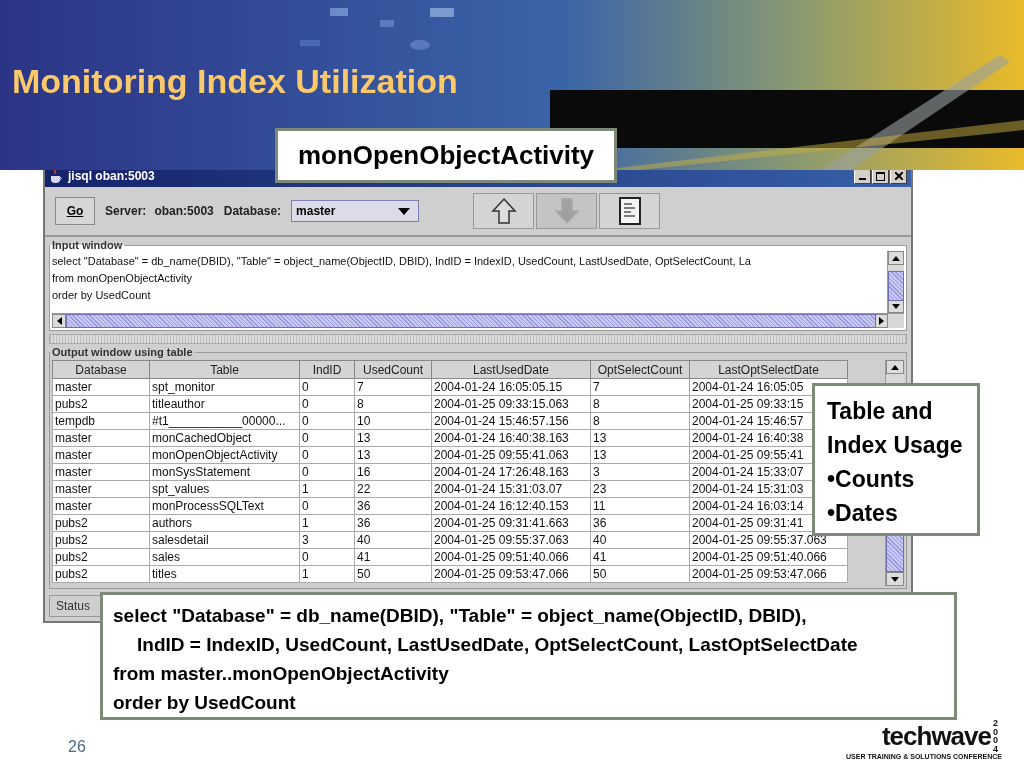  Describe the element at coordinates (898, 176) in the screenshot. I see `close-icon` at that location.